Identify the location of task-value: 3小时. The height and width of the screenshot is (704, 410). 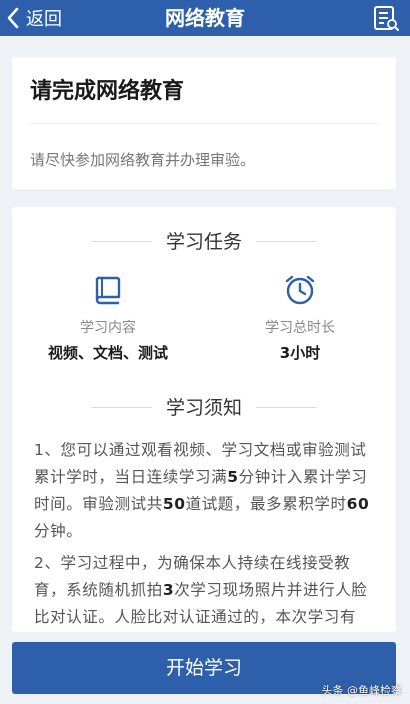
(300, 353).